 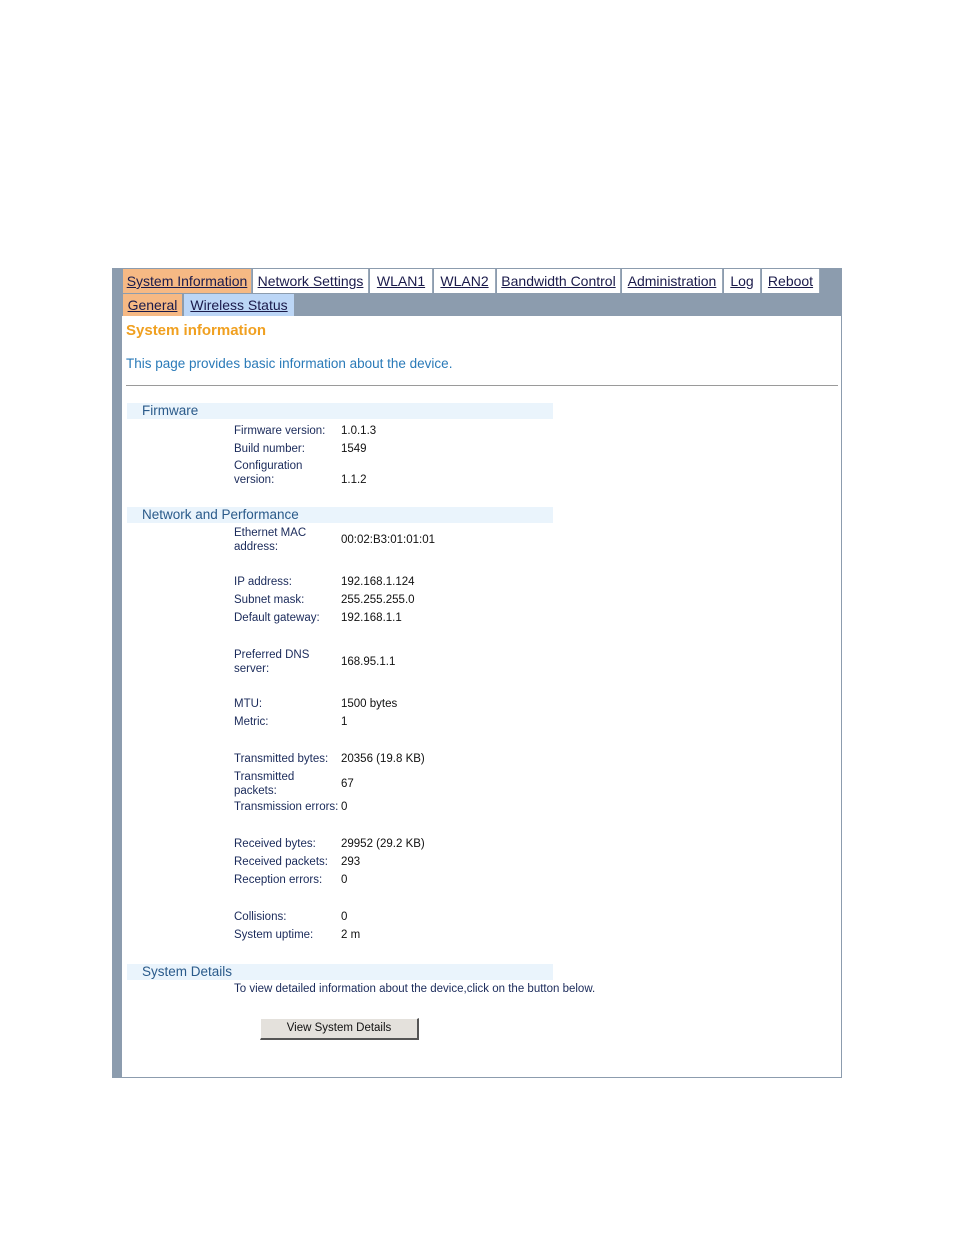 I want to click on value-subnet-mask: 255.255.255.0, so click(x=378, y=600).